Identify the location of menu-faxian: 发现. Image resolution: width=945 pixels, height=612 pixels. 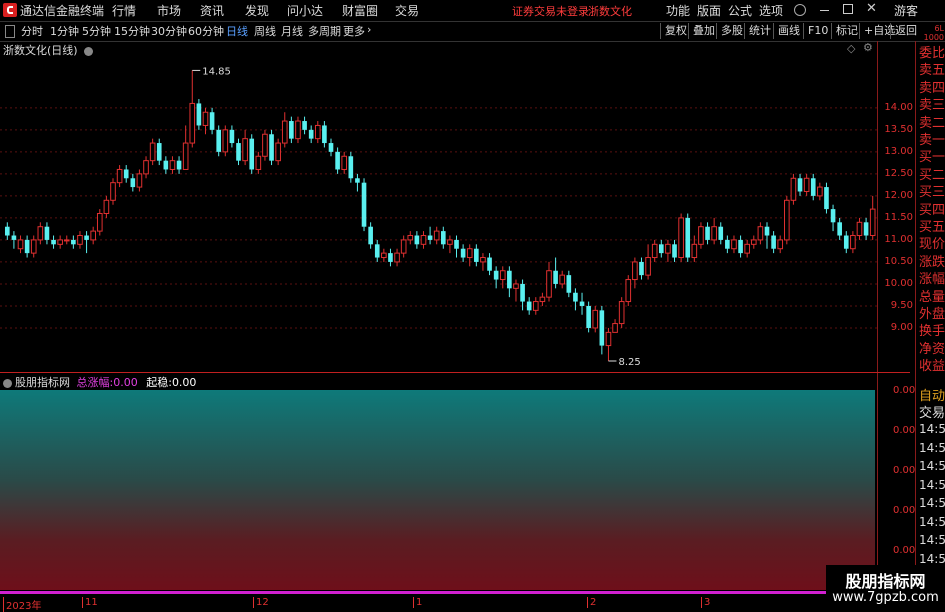
(257, 10).